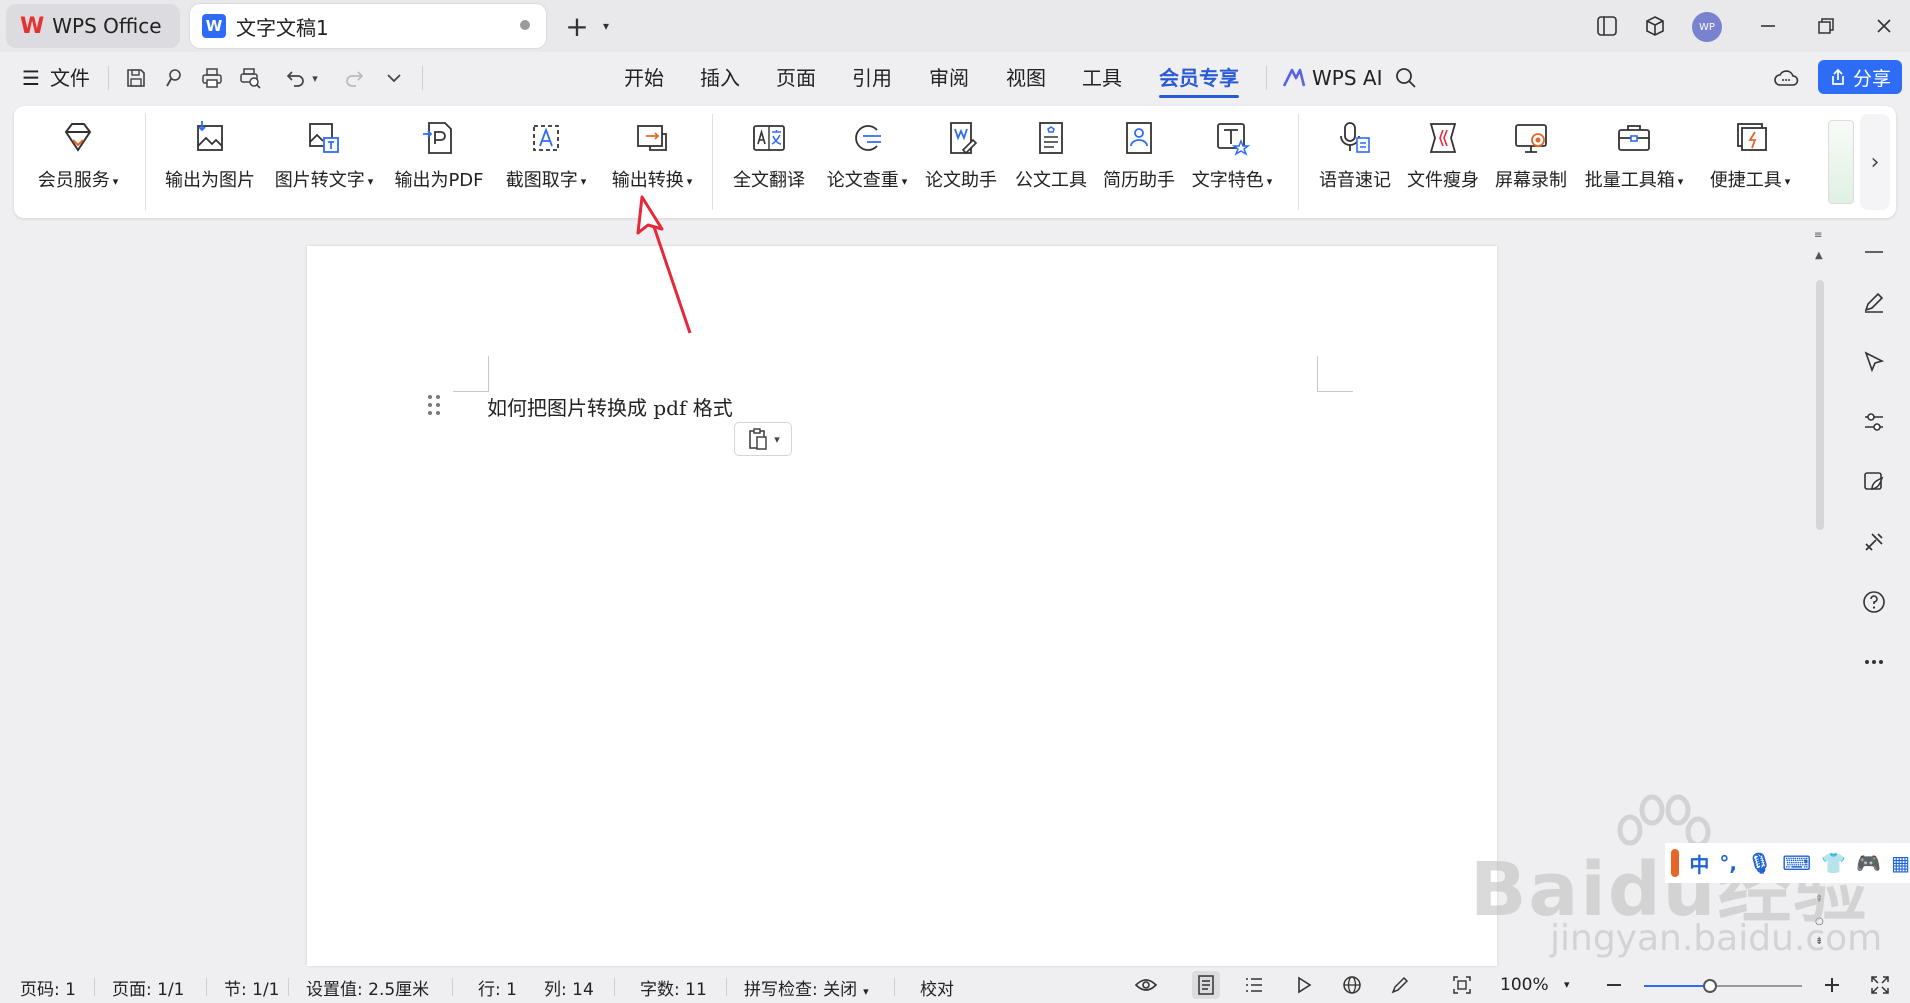 The width and height of the screenshot is (1910, 1003). I want to click on tab-view: 视图, so click(1026, 78).